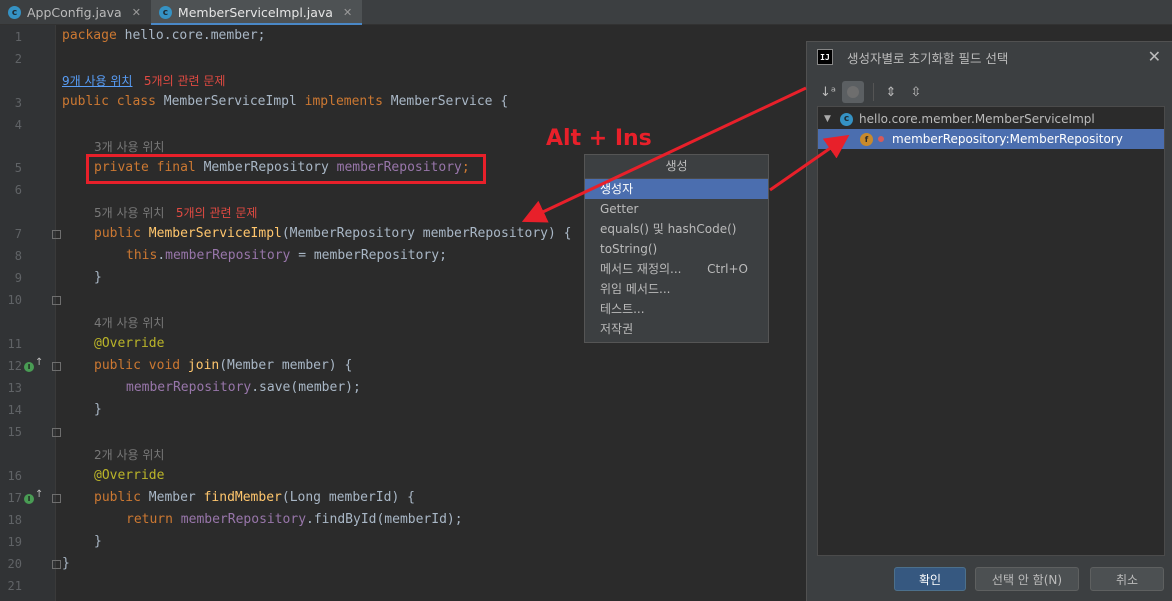  I want to click on tab-memberserviceimpl: c MemberServiceImpl.java ✕, so click(256, 13).